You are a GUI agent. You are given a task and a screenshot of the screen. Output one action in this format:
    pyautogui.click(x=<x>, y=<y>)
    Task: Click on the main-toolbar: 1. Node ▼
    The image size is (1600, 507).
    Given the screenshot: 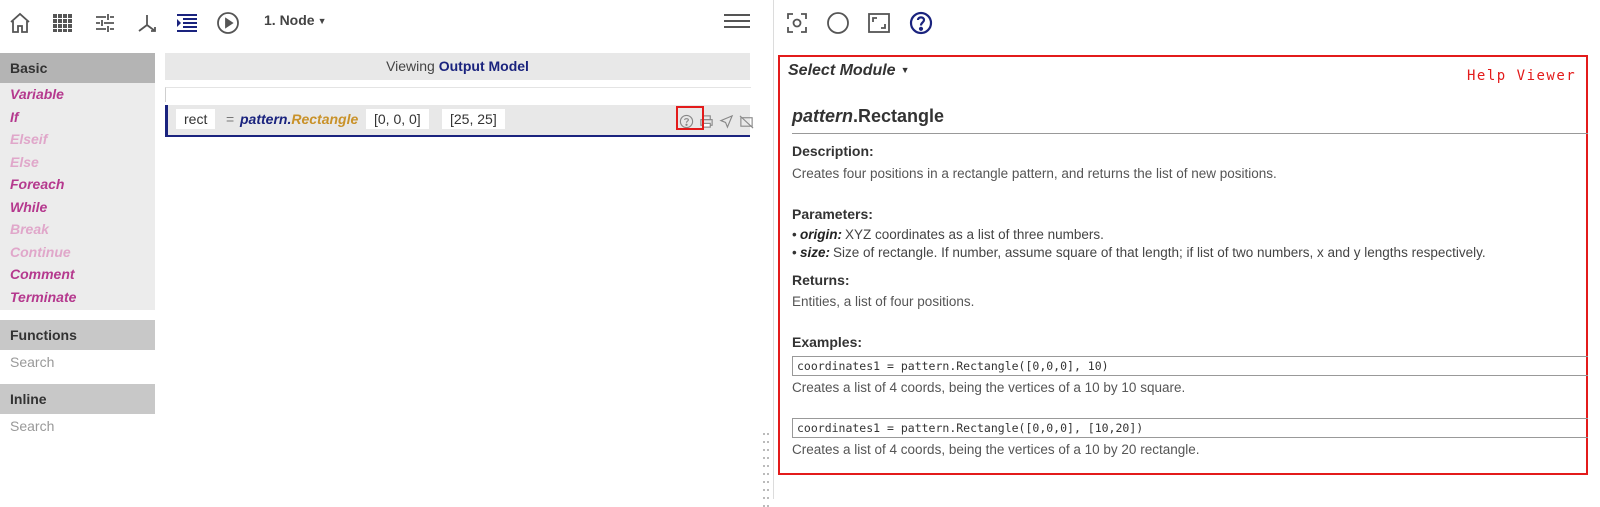 What is the action you would take?
    pyautogui.click(x=380, y=22)
    